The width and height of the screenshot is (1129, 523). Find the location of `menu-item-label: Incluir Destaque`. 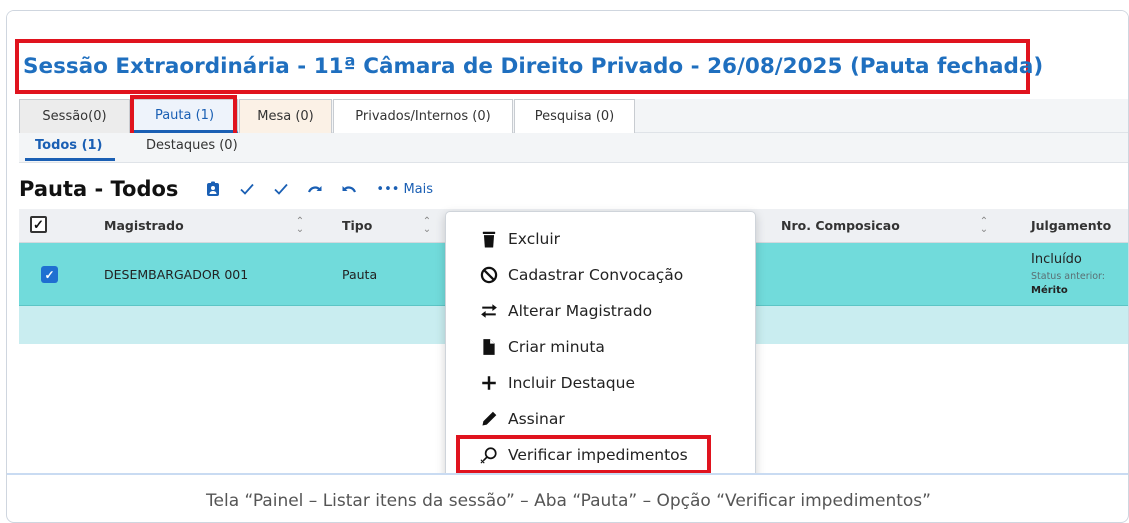

menu-item-label: Incluir Destaque is located at coordinates (571, 383).